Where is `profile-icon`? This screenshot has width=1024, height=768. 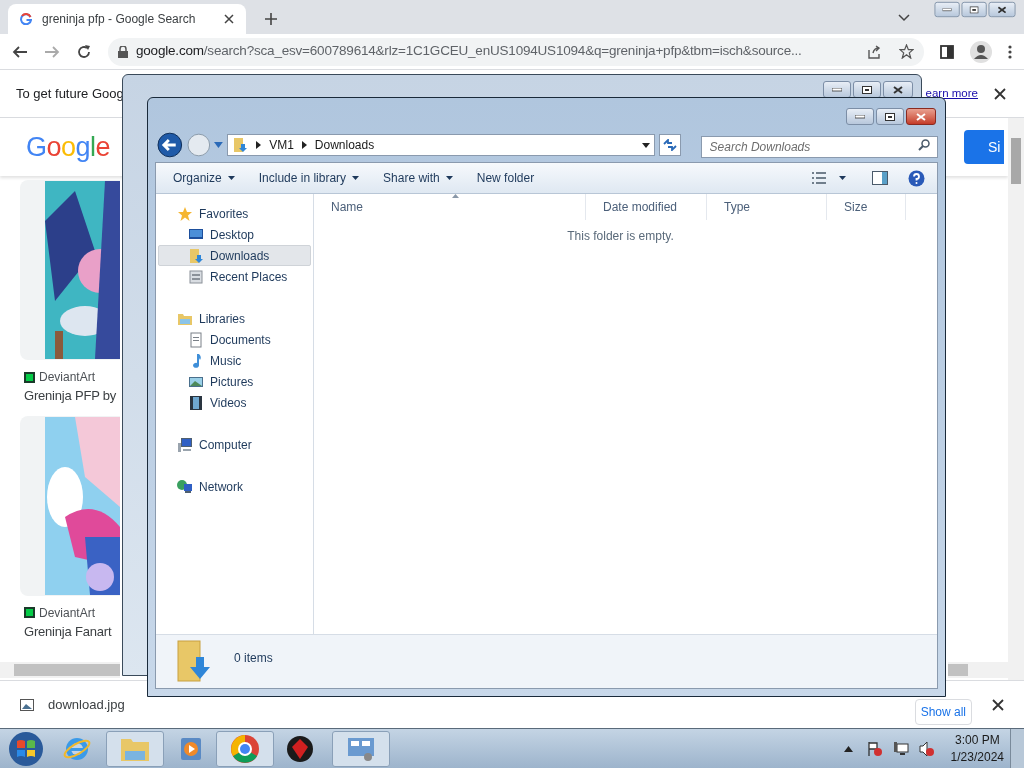
profile-icon is located at coordinates (981, 51).